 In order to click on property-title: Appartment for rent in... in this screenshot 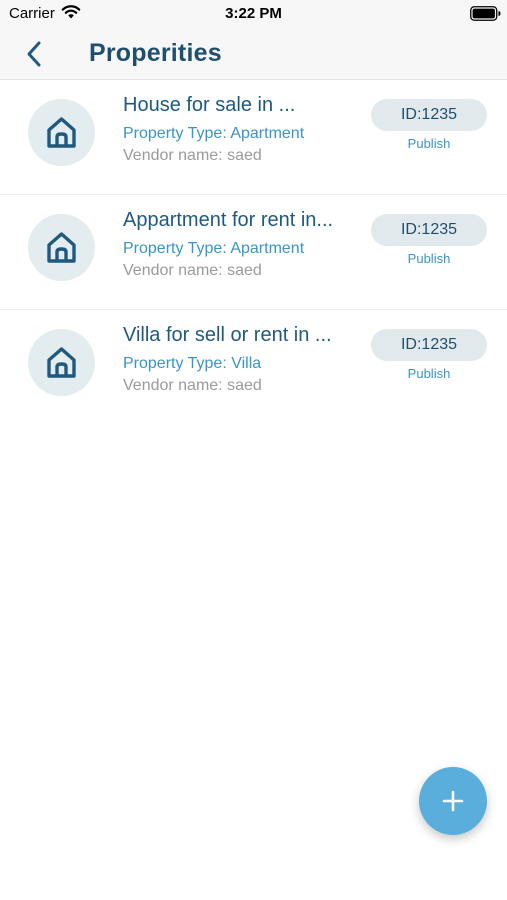, I will do `click(228, 220)`.